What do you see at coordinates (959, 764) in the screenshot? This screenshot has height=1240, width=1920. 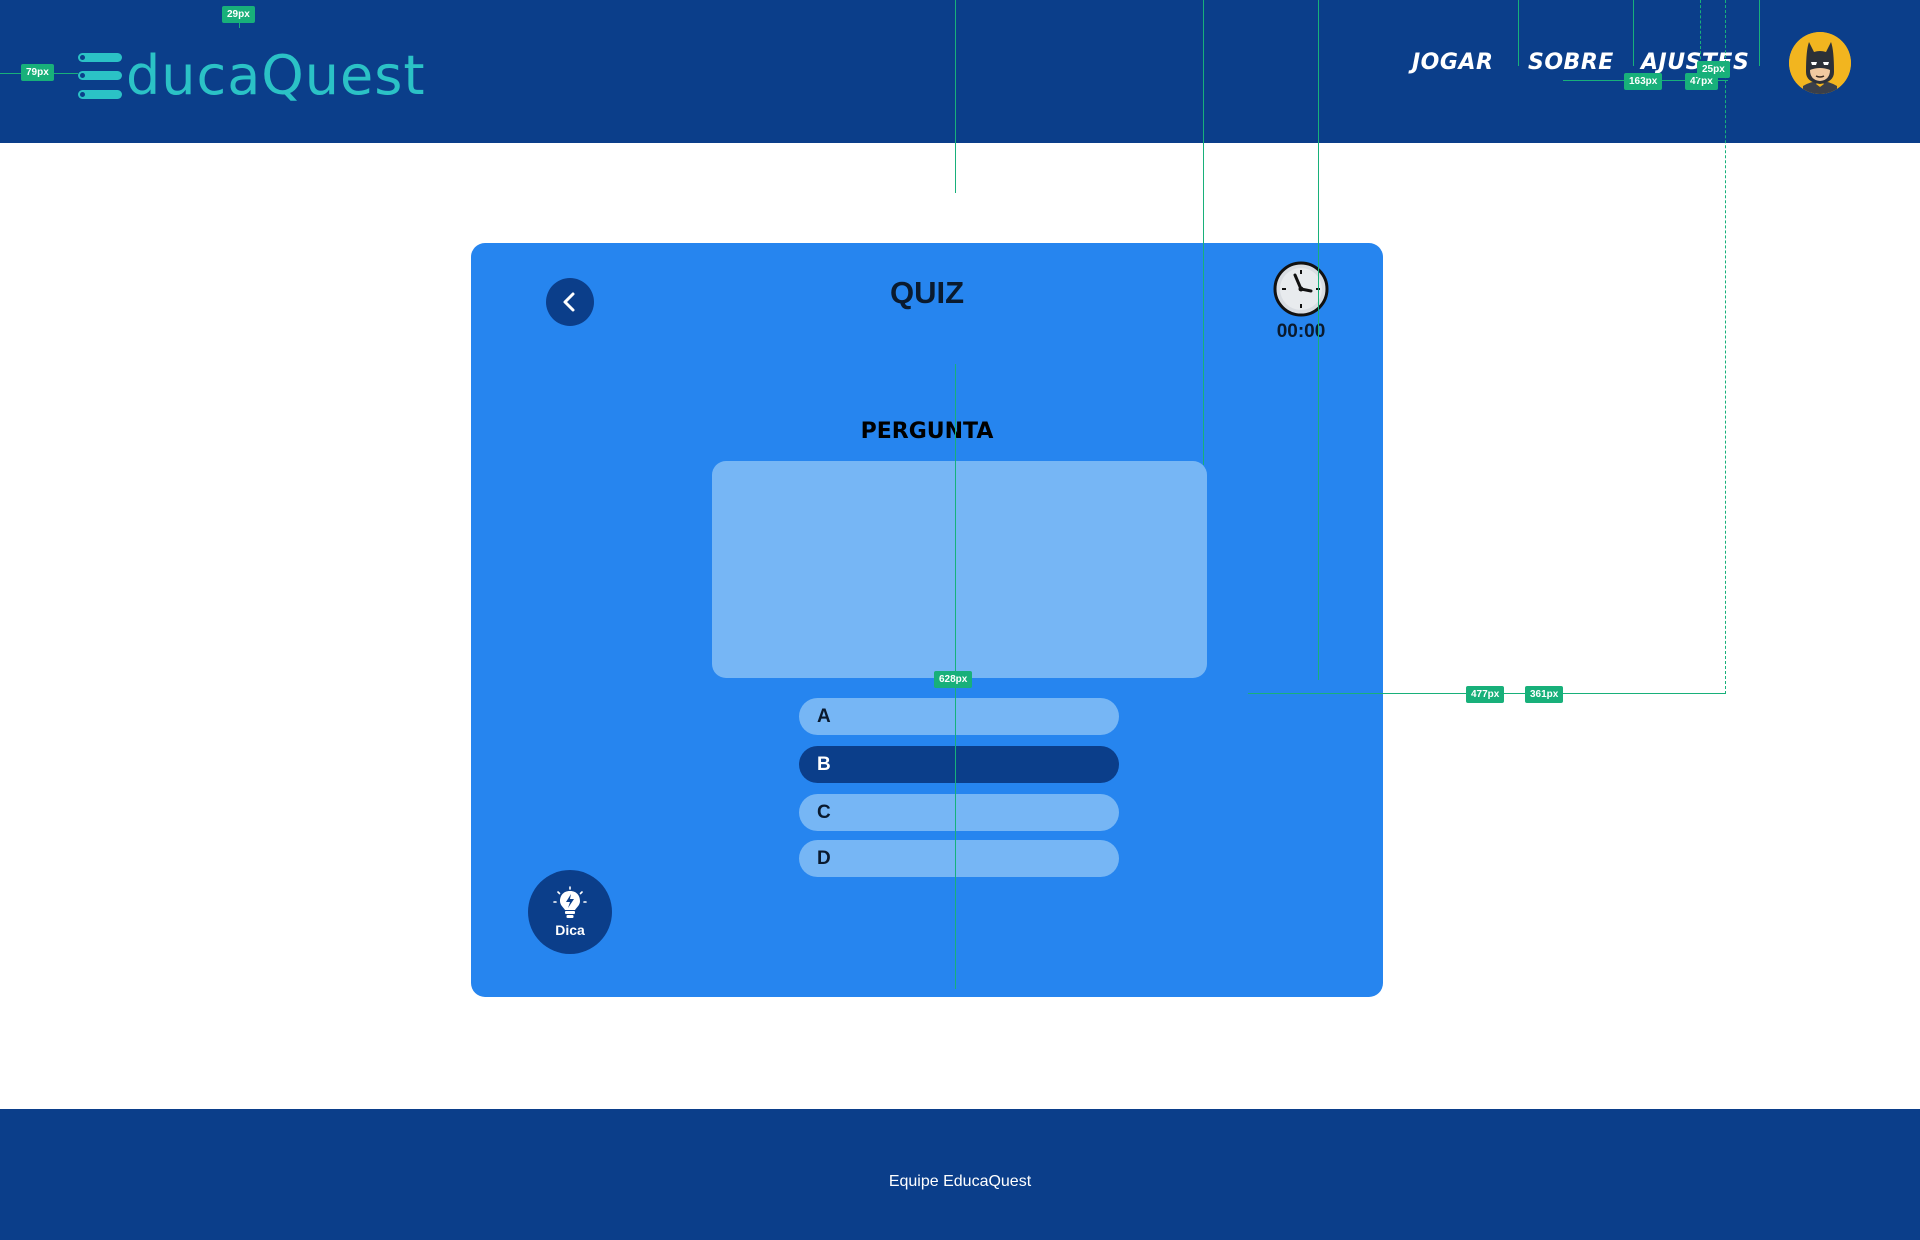 I see `option-b: B` at bounding box center [959, 764].